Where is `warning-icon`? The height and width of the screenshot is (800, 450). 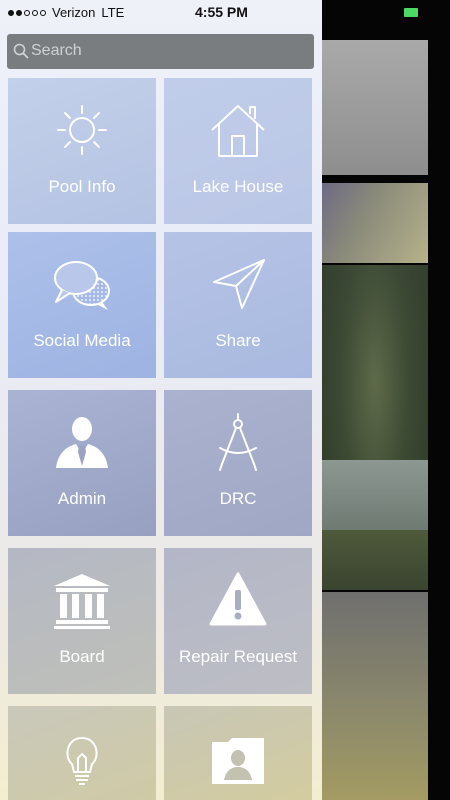 warning-icon is located at coordinates (238, 599).